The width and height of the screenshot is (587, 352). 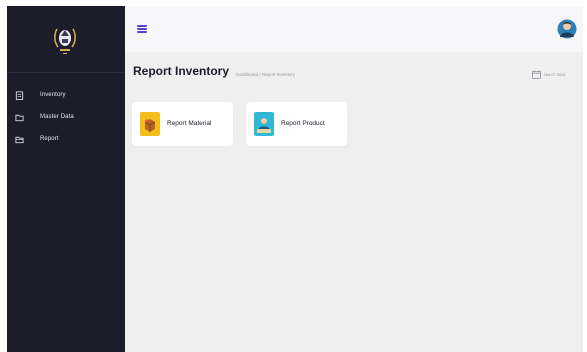 What do you see at coordinates (555, 74) in the screenshot?
I see `date-text: Oct 07 2021` at bounding box center [555, 74].